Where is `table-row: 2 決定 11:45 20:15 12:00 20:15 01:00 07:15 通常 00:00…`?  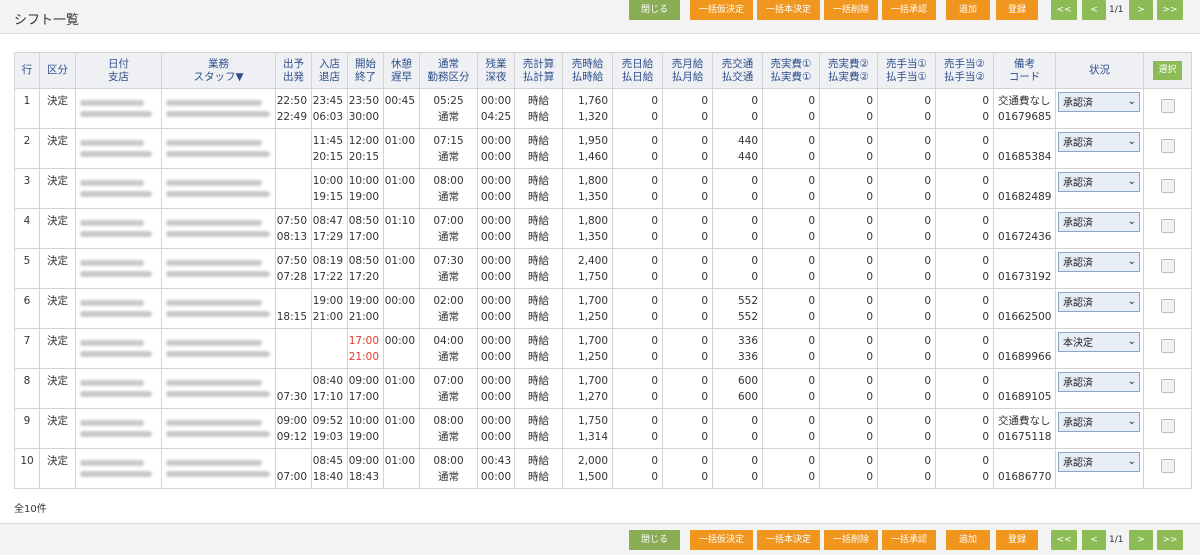
table-row: 2 決定 11:45 20:15 12:00 20:15 01:00 07:15 通常 00:00… is located at coordinates (603, 148).